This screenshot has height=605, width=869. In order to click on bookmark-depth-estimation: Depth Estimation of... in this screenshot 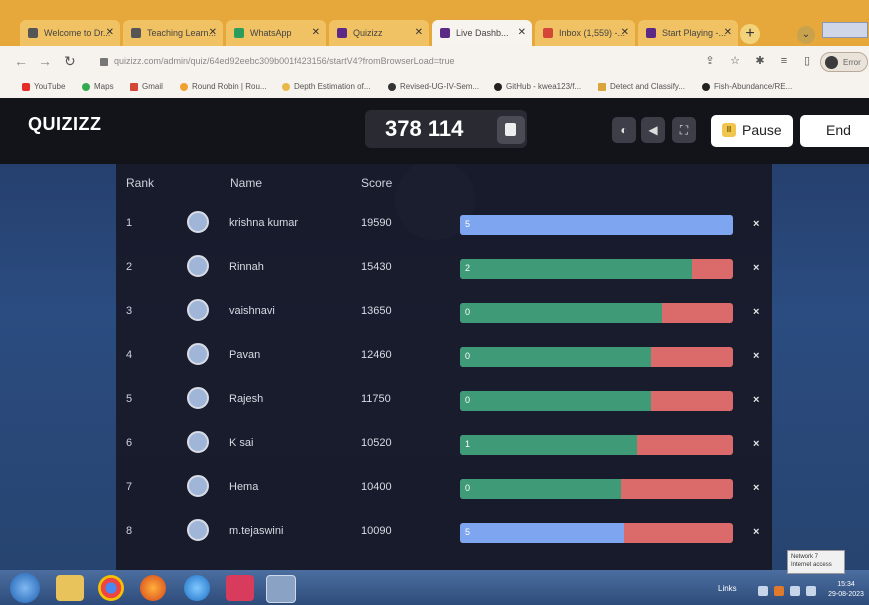, I will do `click(326, 86)`.